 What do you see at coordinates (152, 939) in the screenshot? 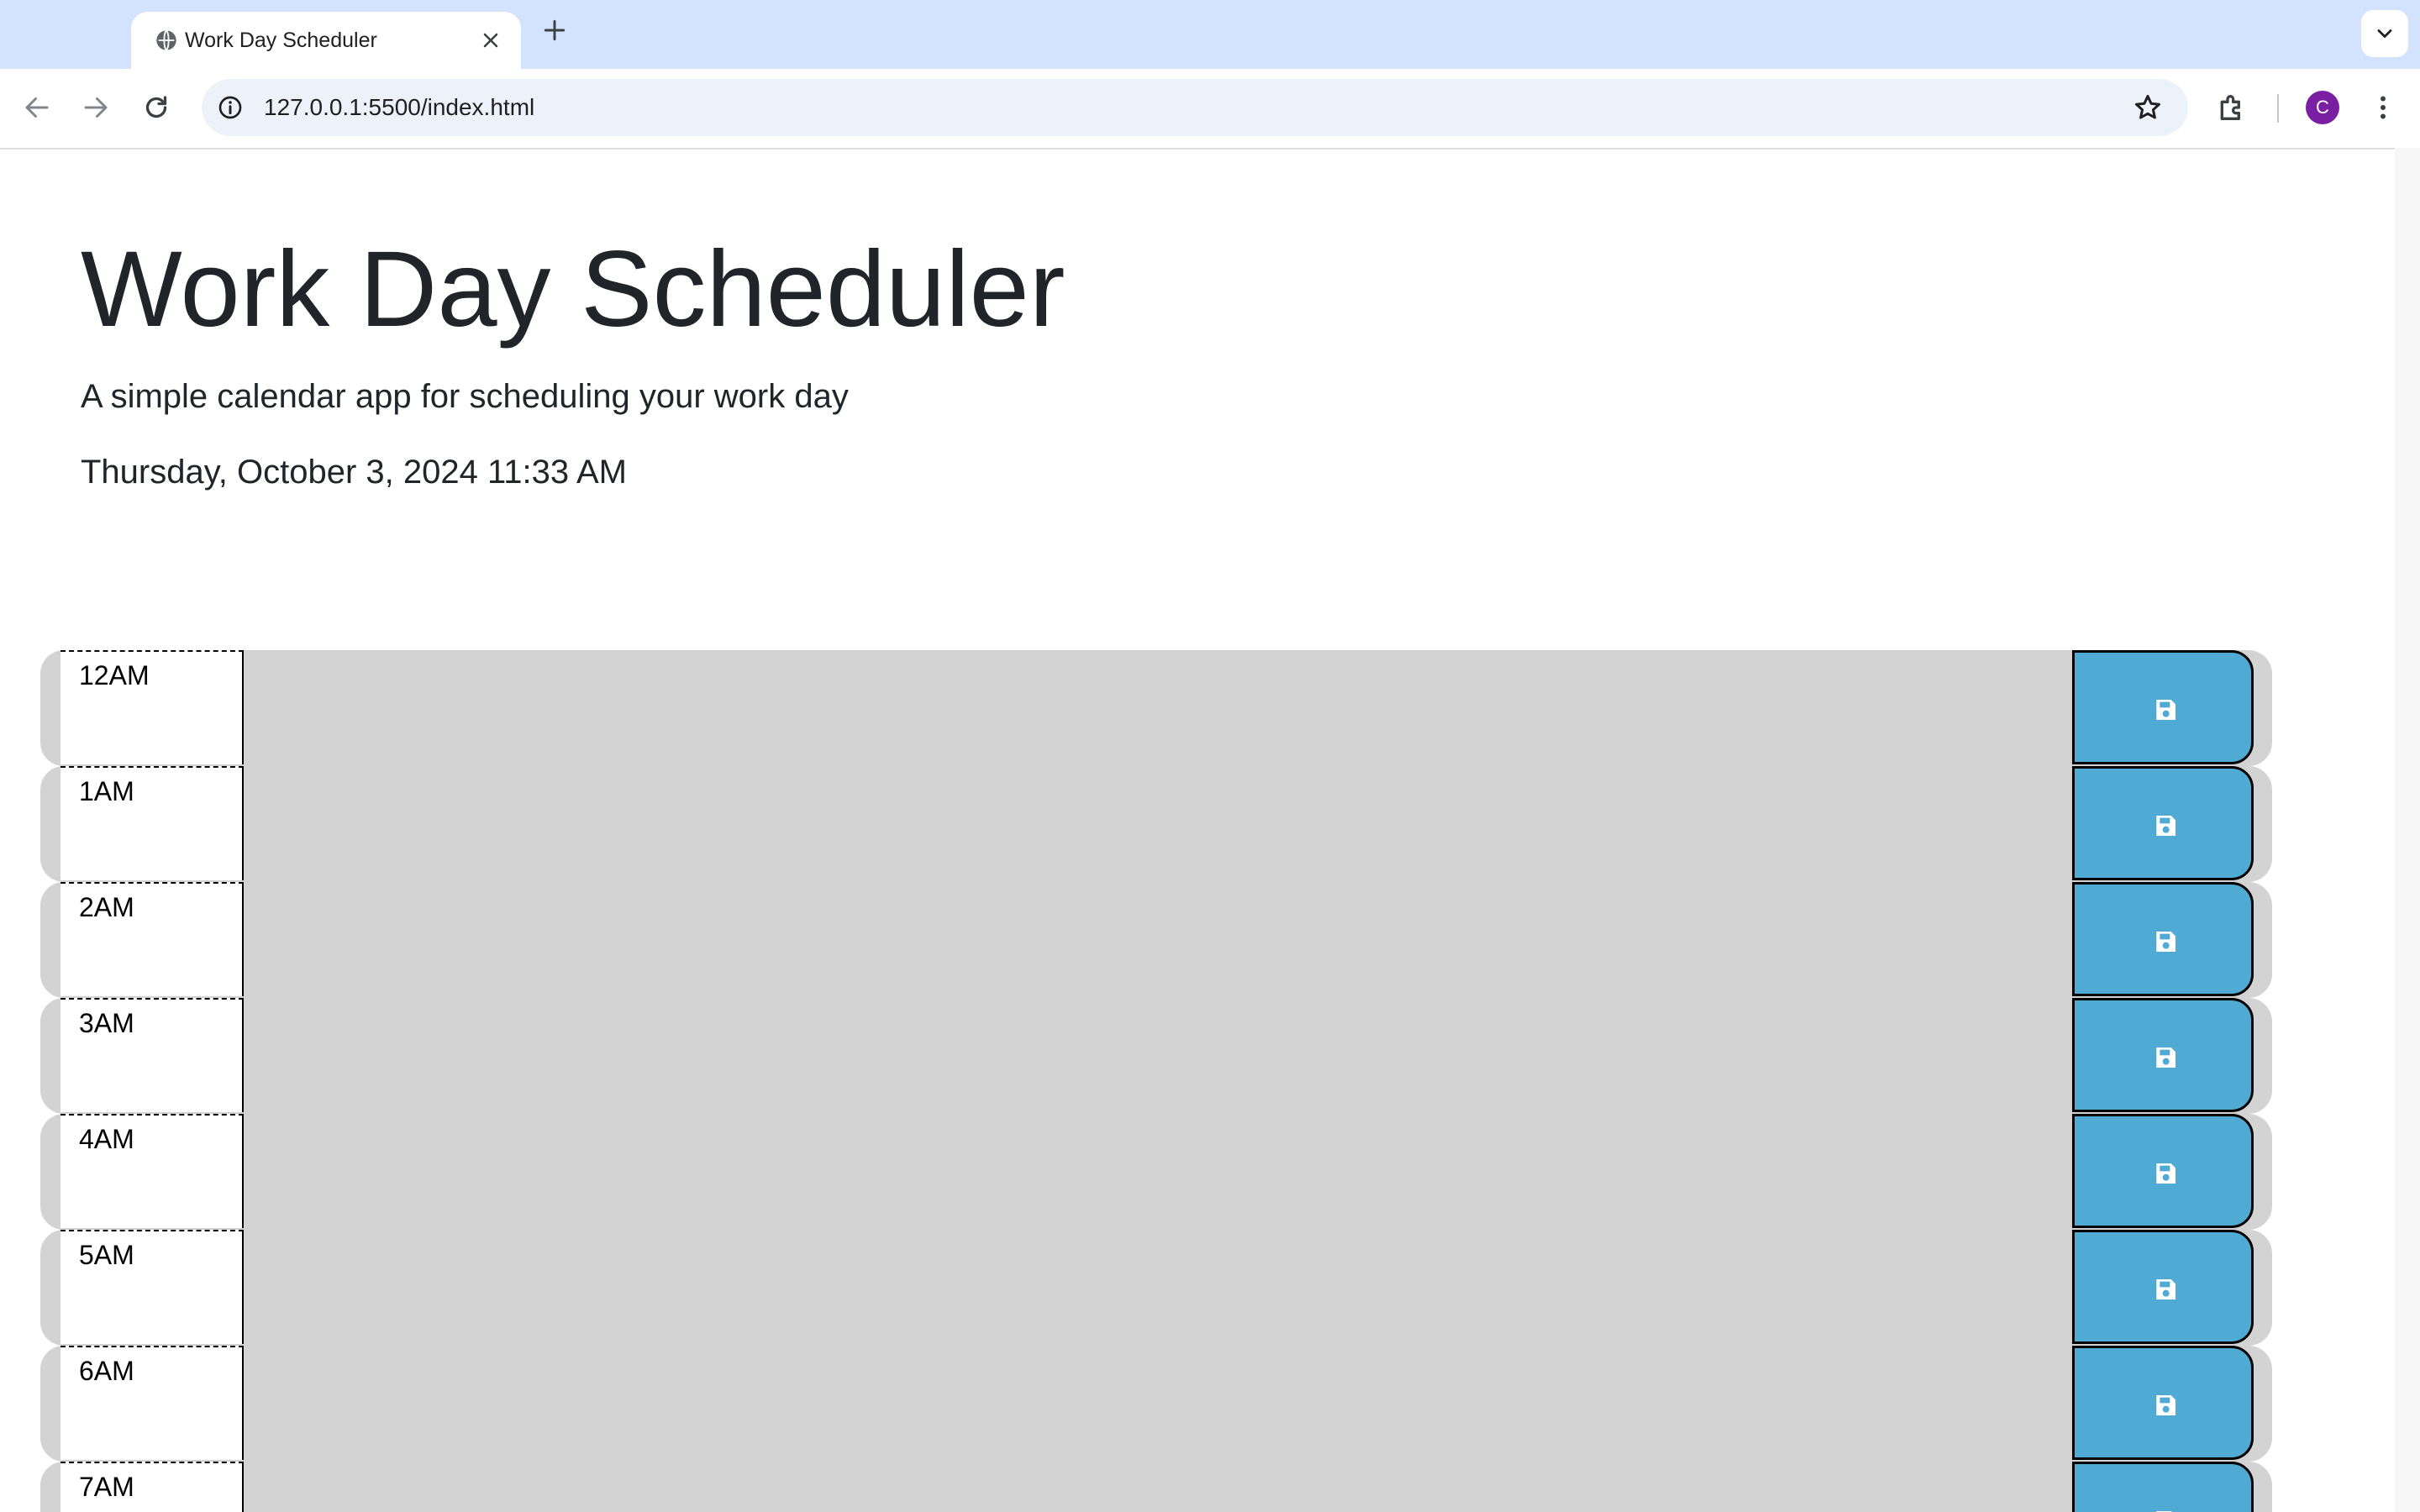
I see `hour-label: 2AM` at bounding box center [152, 939].